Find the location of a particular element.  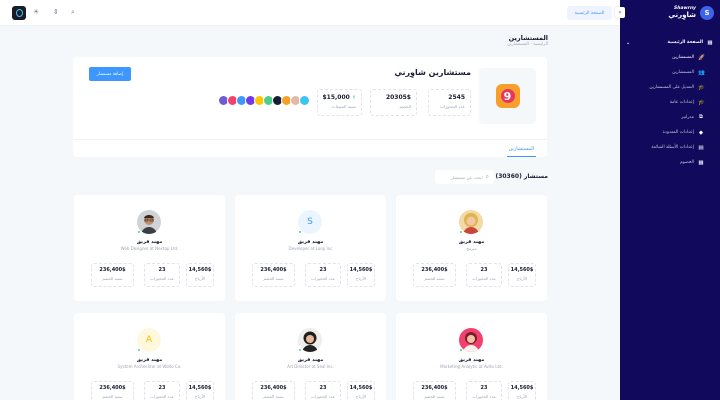

brand-arabic: شاوِرني is located at coordinates (682, 14).